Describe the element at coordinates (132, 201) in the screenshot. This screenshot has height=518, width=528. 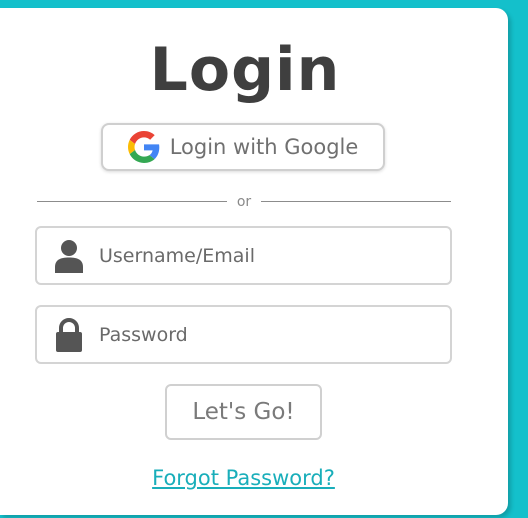
I see `divider-line-left` at that location.